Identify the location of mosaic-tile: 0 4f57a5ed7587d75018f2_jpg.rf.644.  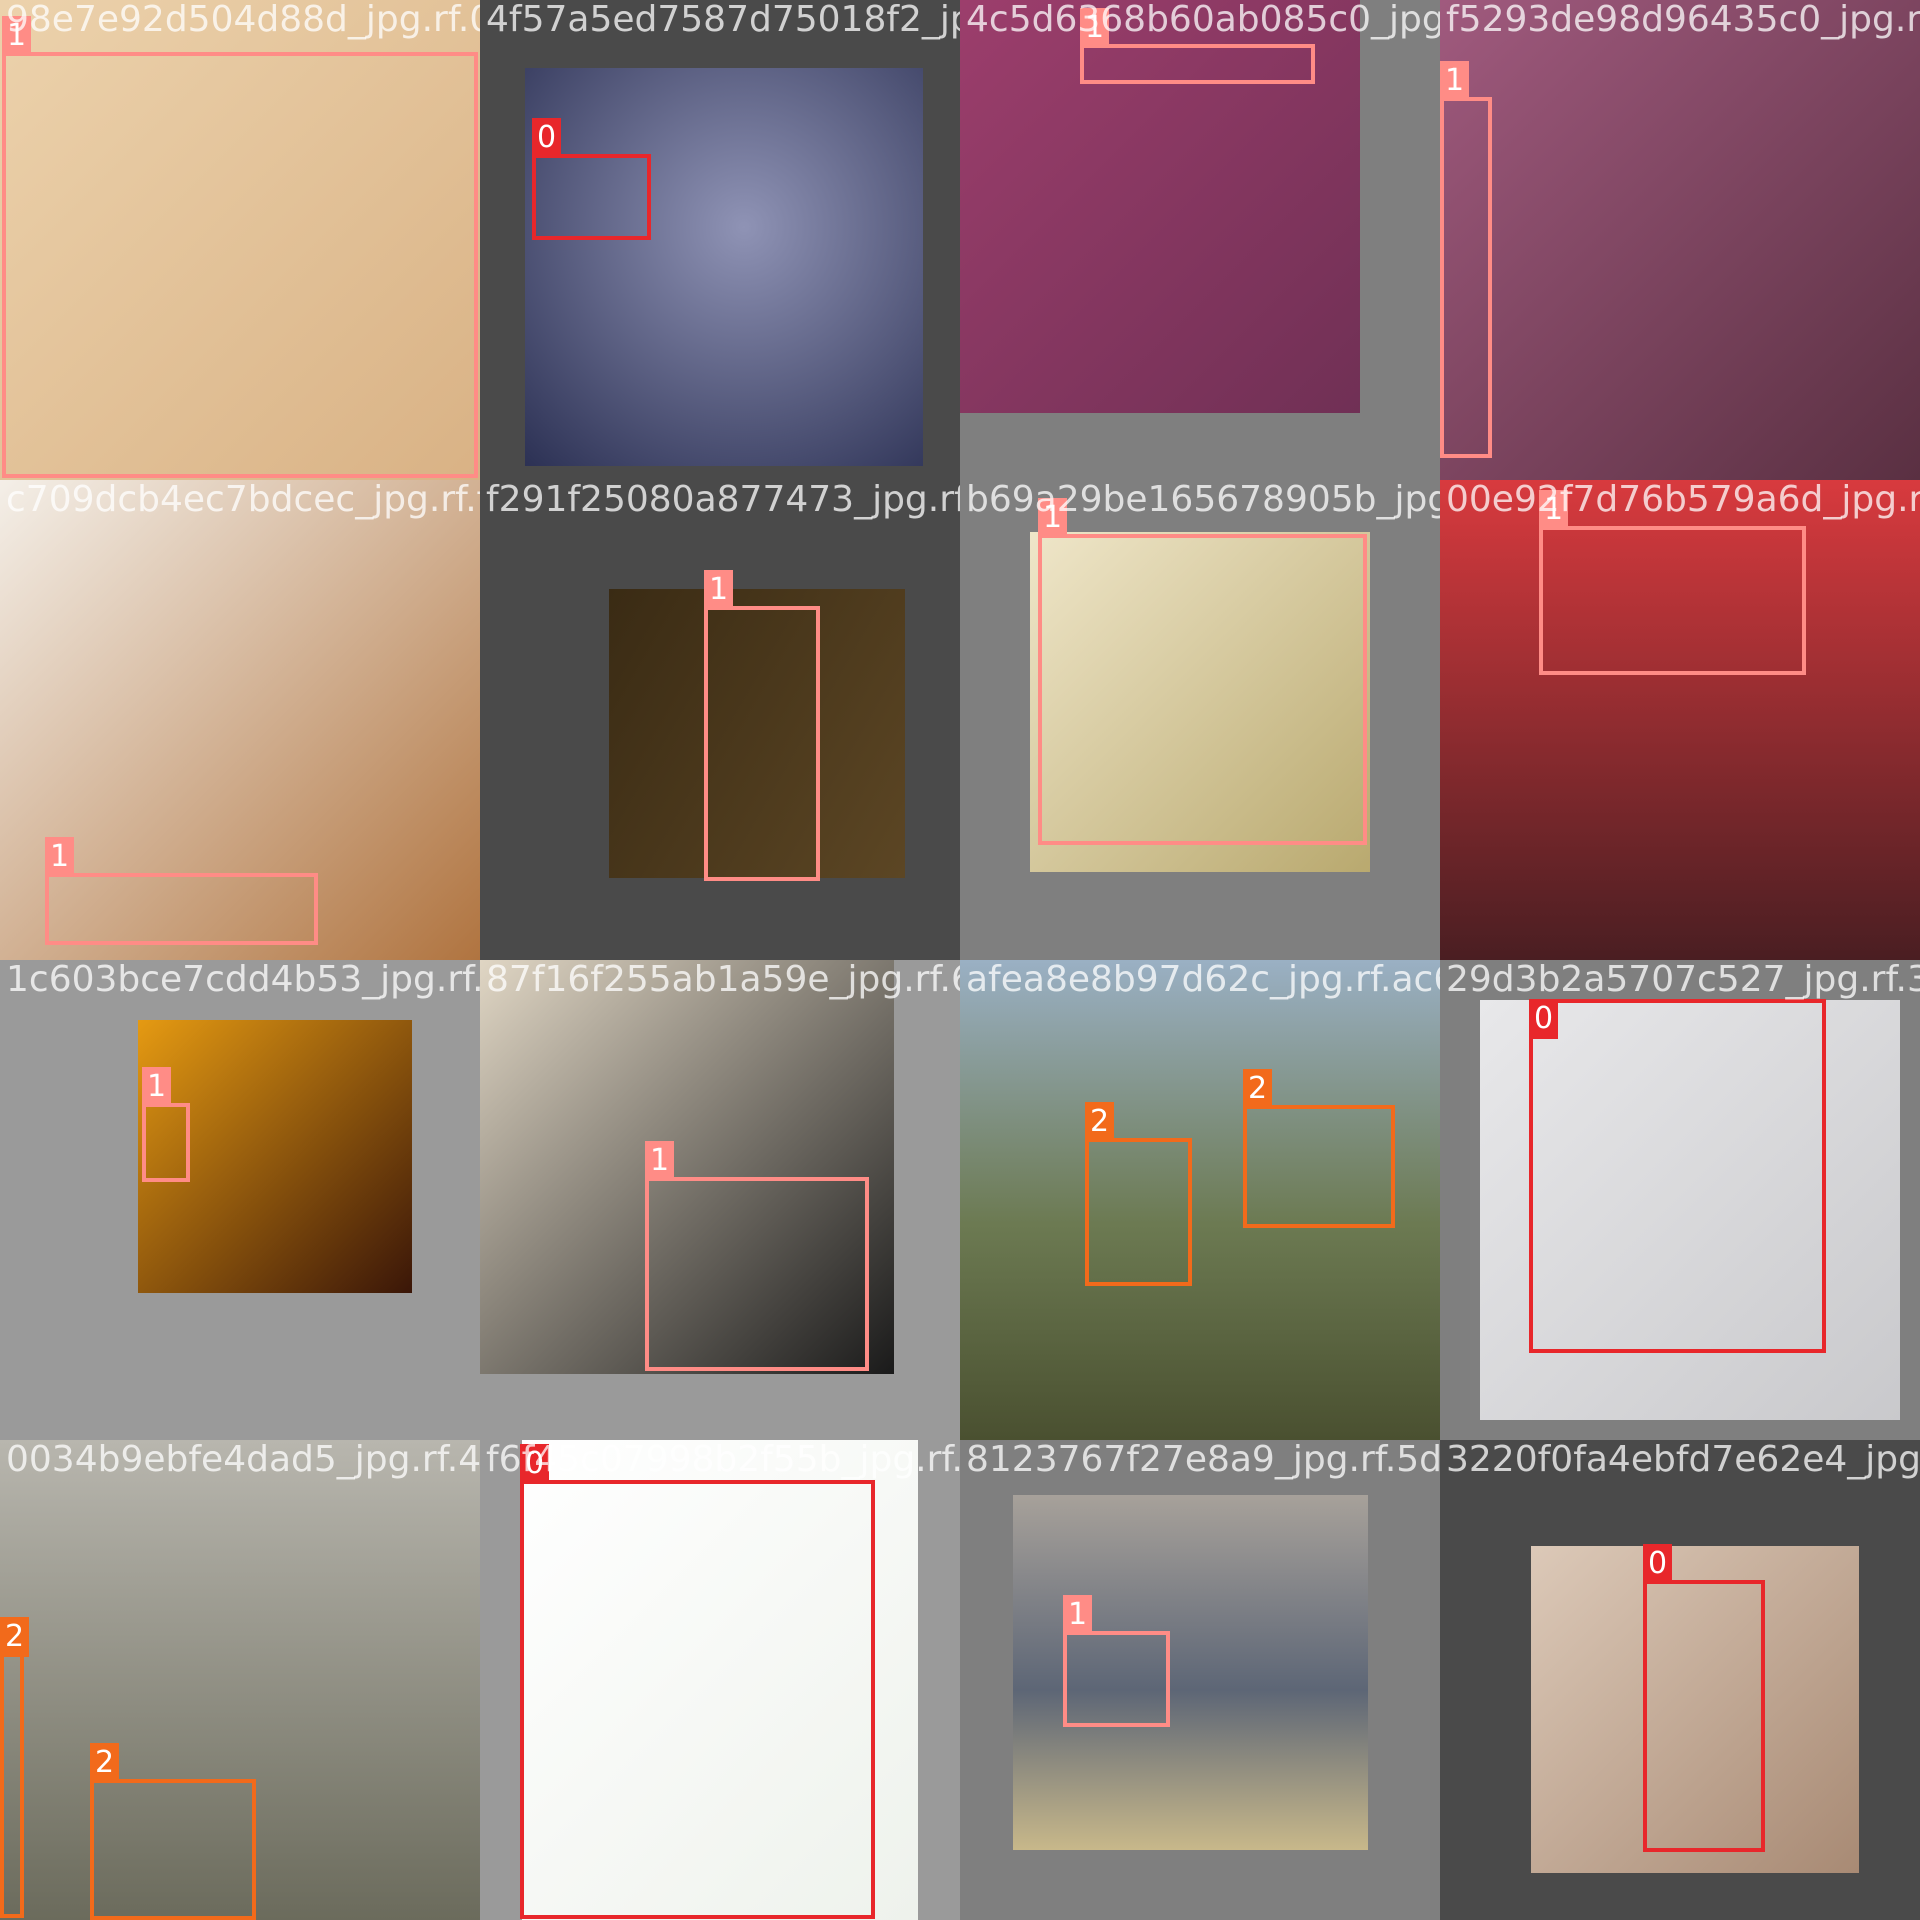
(720, 240).